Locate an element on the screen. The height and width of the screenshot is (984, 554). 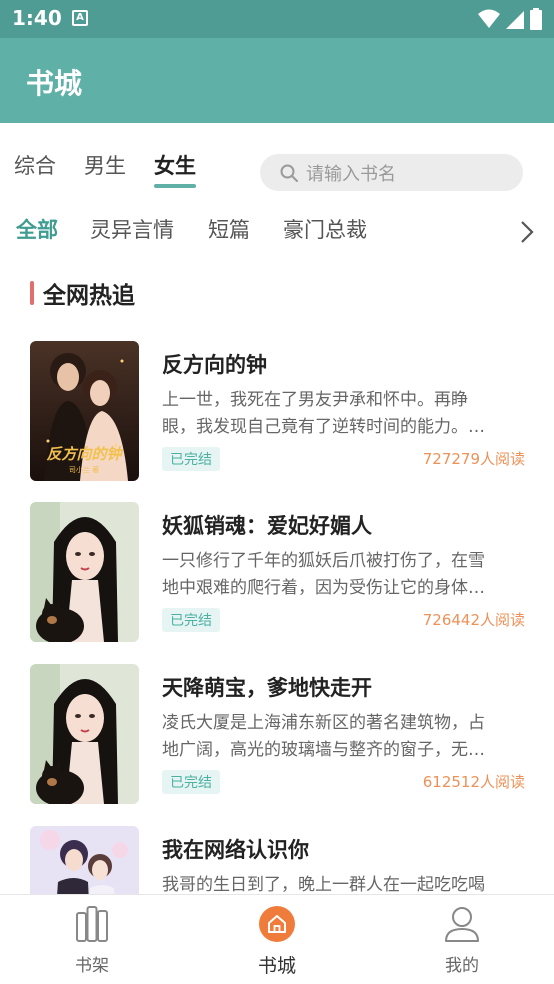
book-title: 天降萌宝，爹地快走开 is located at coordinates (267, 688).